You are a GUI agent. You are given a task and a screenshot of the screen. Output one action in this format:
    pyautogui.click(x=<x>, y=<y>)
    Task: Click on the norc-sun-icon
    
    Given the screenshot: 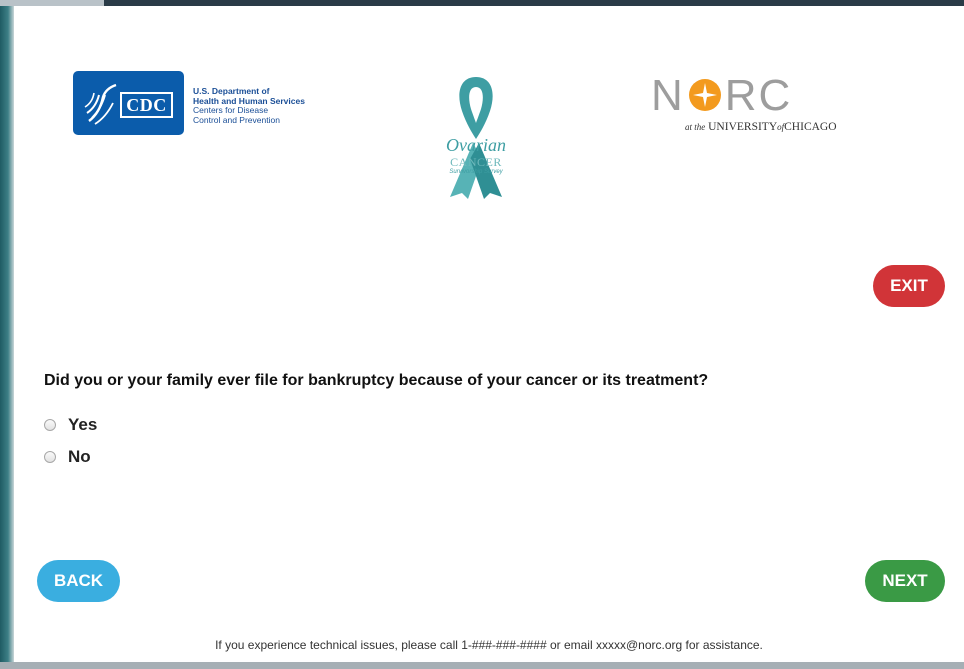 What is the action you would take?
    pyautogui.click(x=704, y=95)
    